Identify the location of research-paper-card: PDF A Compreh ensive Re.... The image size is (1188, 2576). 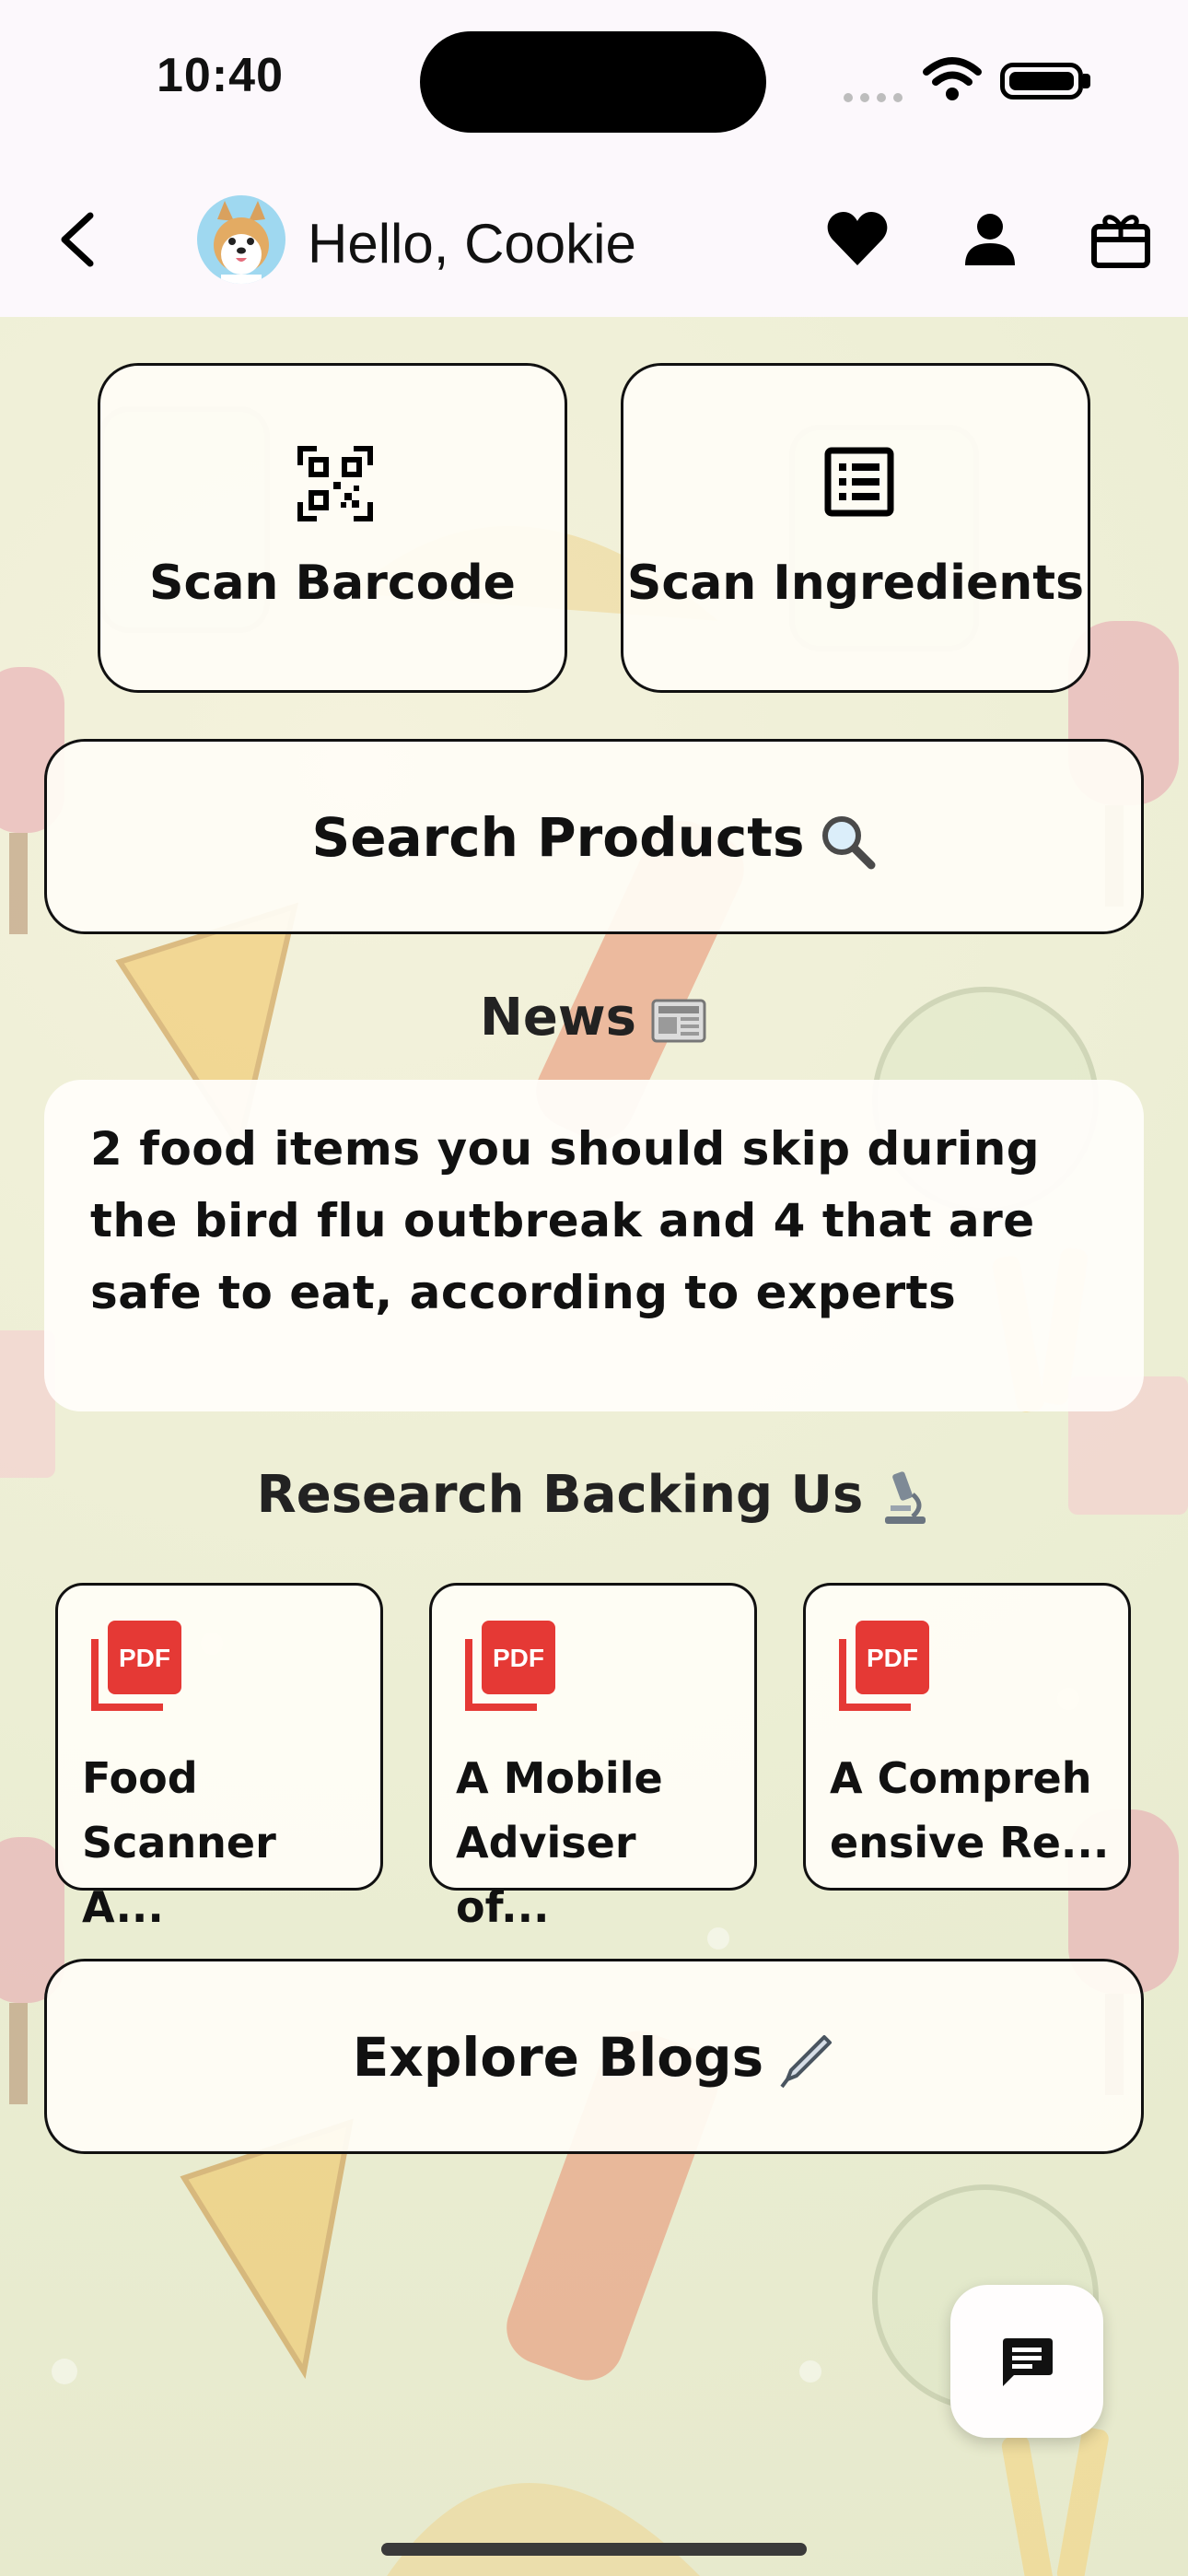
(967, 1737).